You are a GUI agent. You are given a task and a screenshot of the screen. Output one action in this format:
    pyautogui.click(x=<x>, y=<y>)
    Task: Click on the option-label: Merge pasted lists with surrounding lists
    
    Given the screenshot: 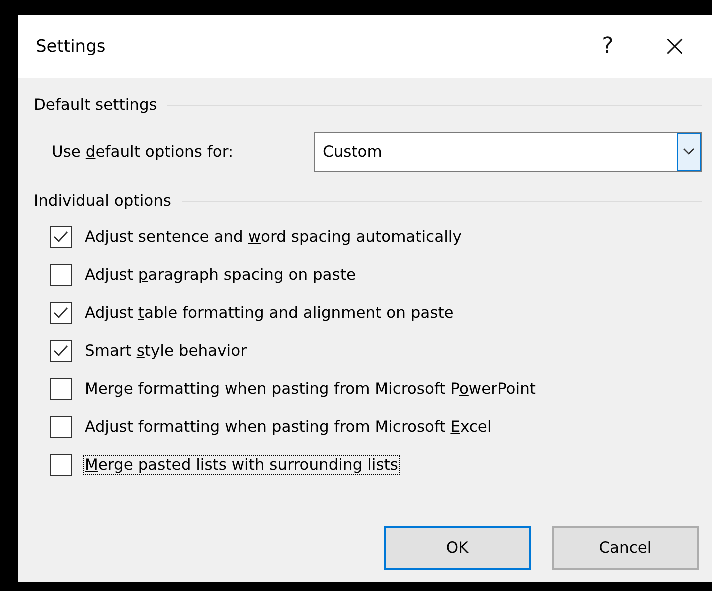 What is the action you would take?
    pyautogui.click(x=241, y=465)
    